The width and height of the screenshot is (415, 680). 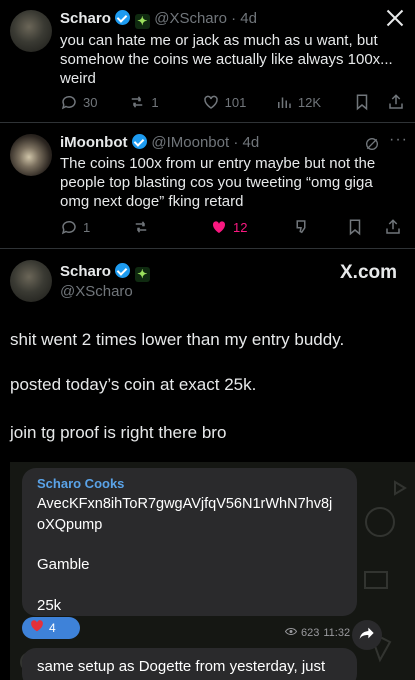 What do you see at coordinates (398, 140) in the screenshot?
I see `more-options-icon: ···` at bounding box center [398, 140].